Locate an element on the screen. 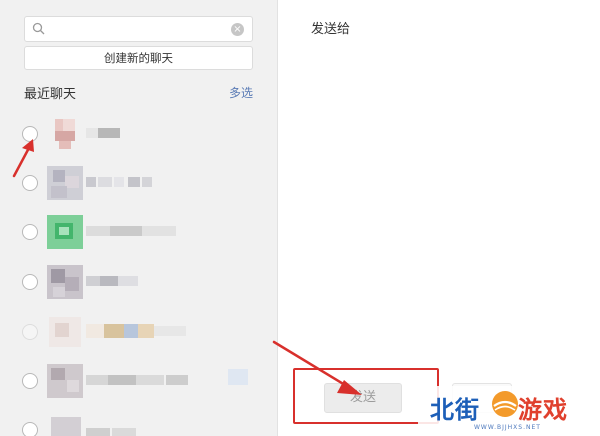 The width and height of the screenshot is (600, 436). recent-chats-title: 最近聊天 is located at coordinates (50, 94).